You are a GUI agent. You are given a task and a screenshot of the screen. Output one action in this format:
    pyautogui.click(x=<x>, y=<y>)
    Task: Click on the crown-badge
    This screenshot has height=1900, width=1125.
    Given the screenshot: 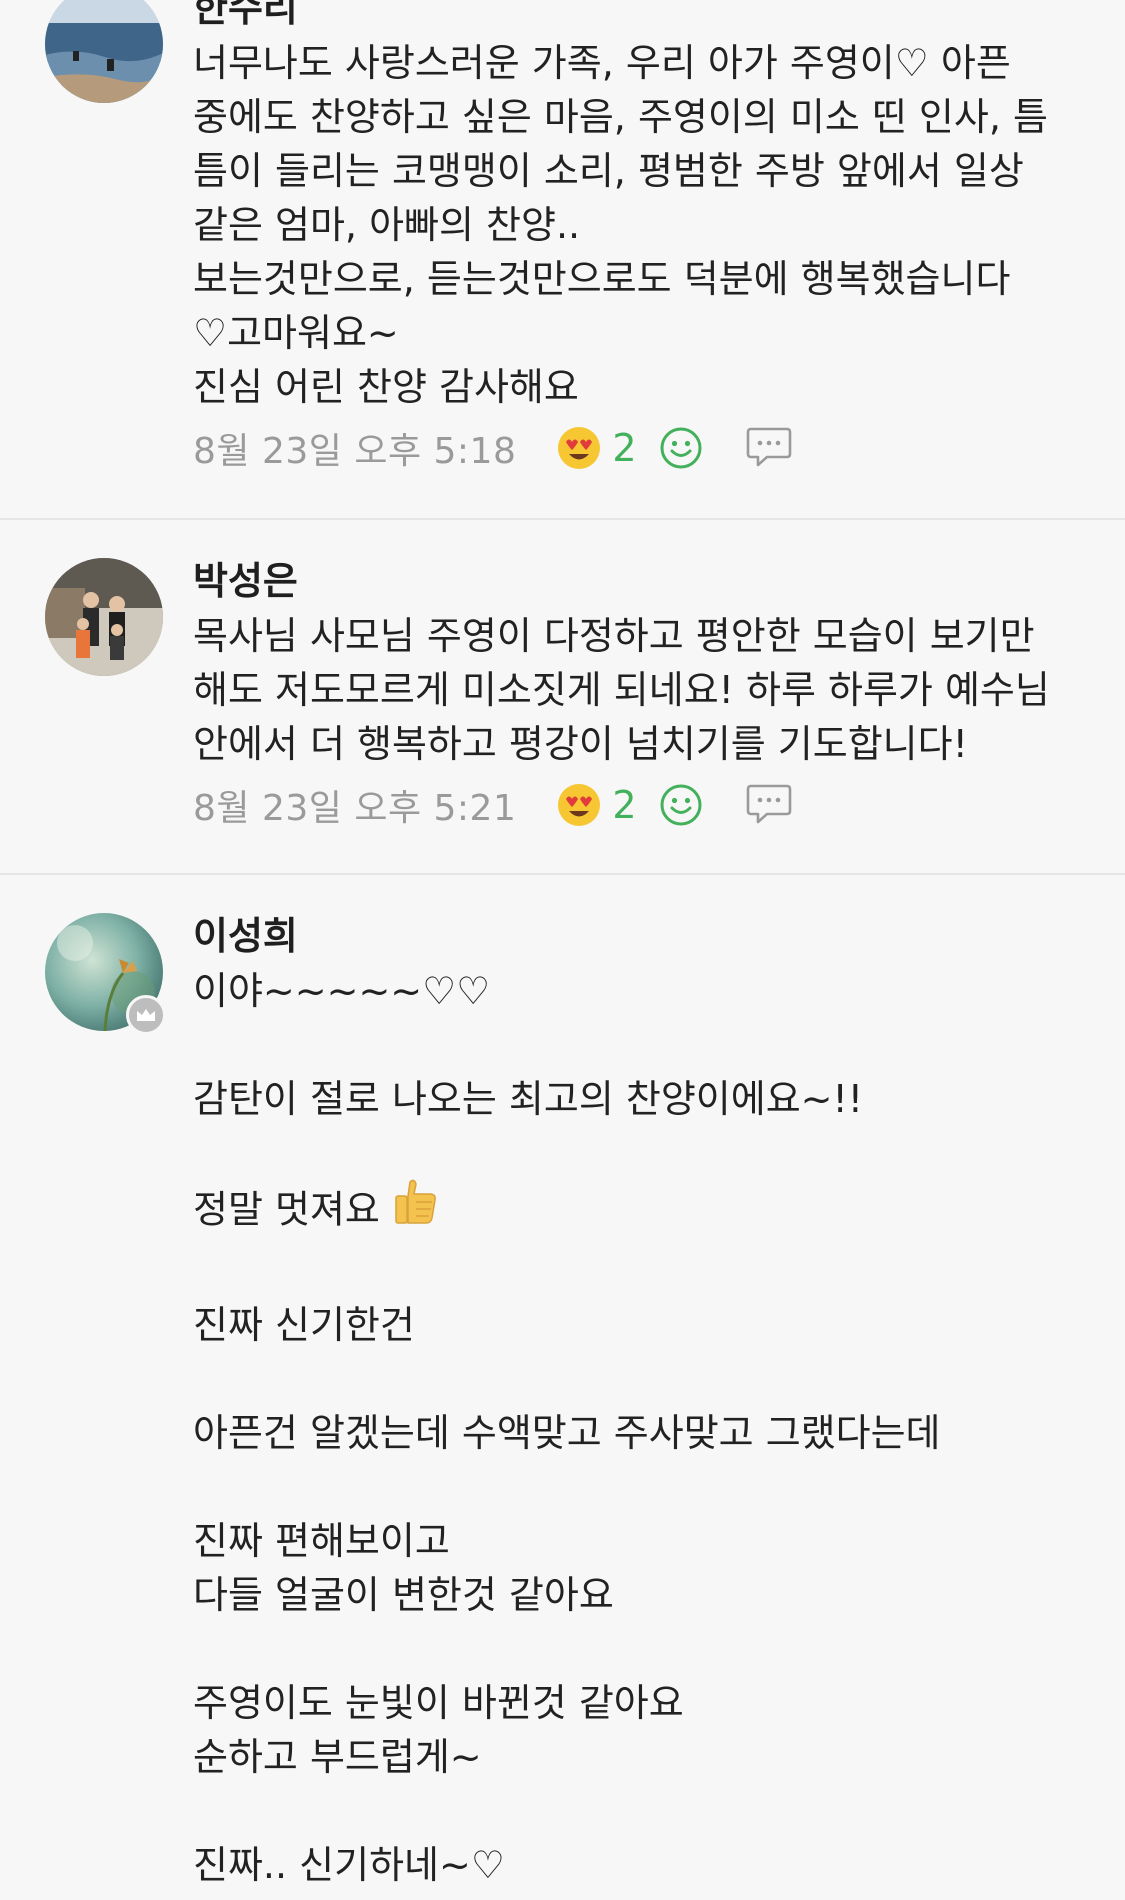 What is the action you would take?
    pyautogui.click(x=146, y=1015)
    